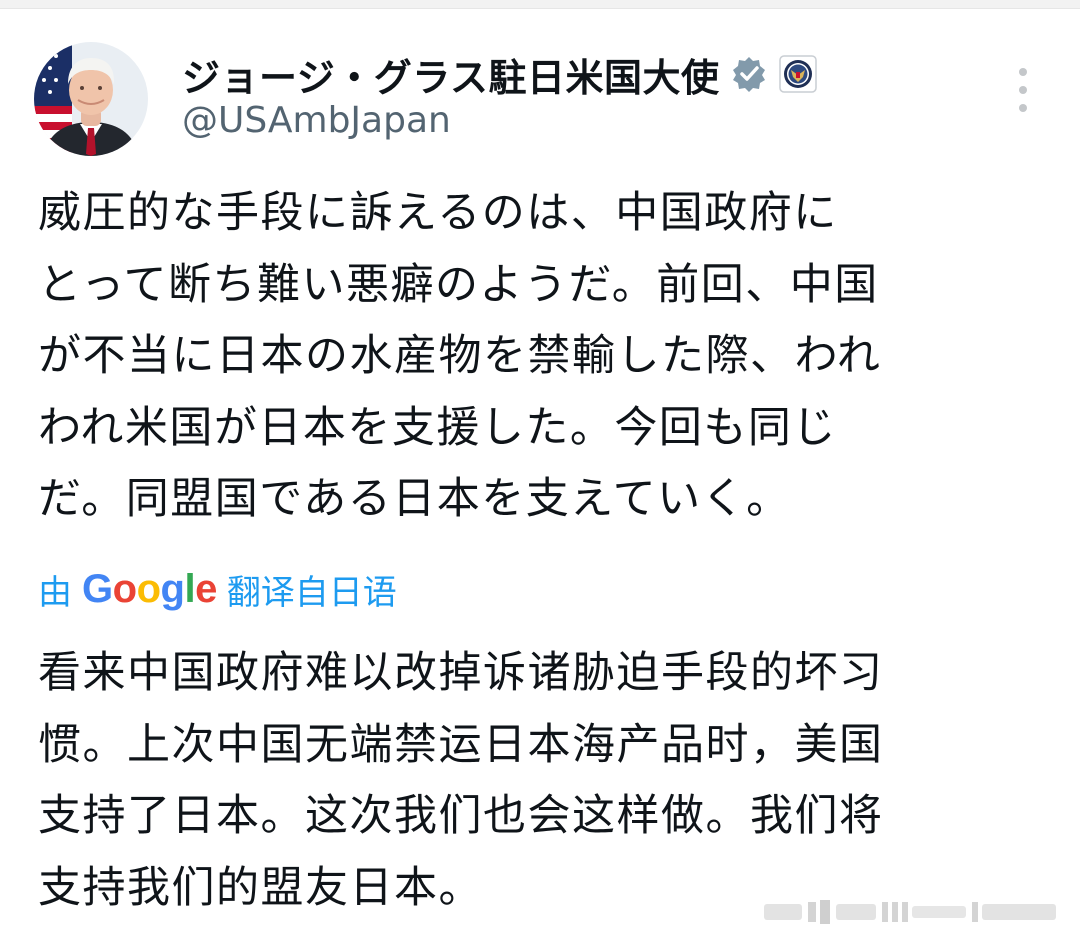 This screenshot has width=1080, height=949. I want to click on author-display-name: ジョージ・グラス駐日米国大使, so click(450, 74).